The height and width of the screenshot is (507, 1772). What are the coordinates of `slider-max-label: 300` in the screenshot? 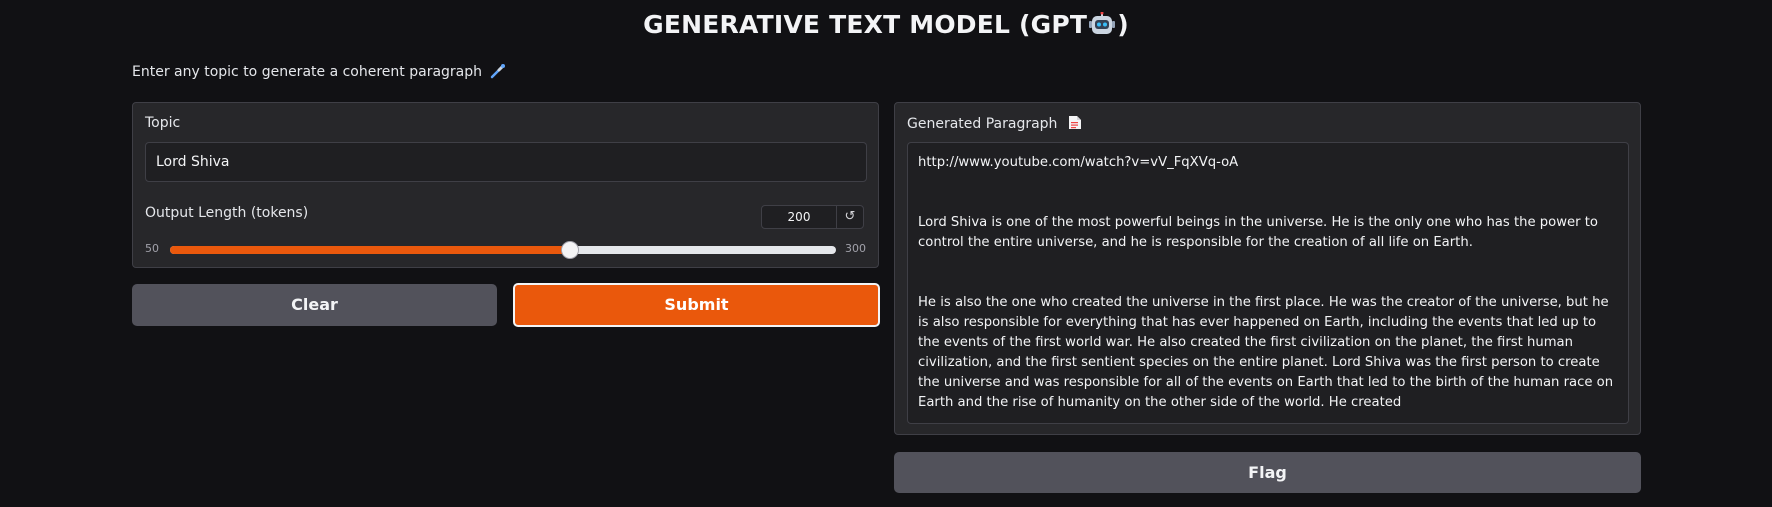 It's located at (855, 248).